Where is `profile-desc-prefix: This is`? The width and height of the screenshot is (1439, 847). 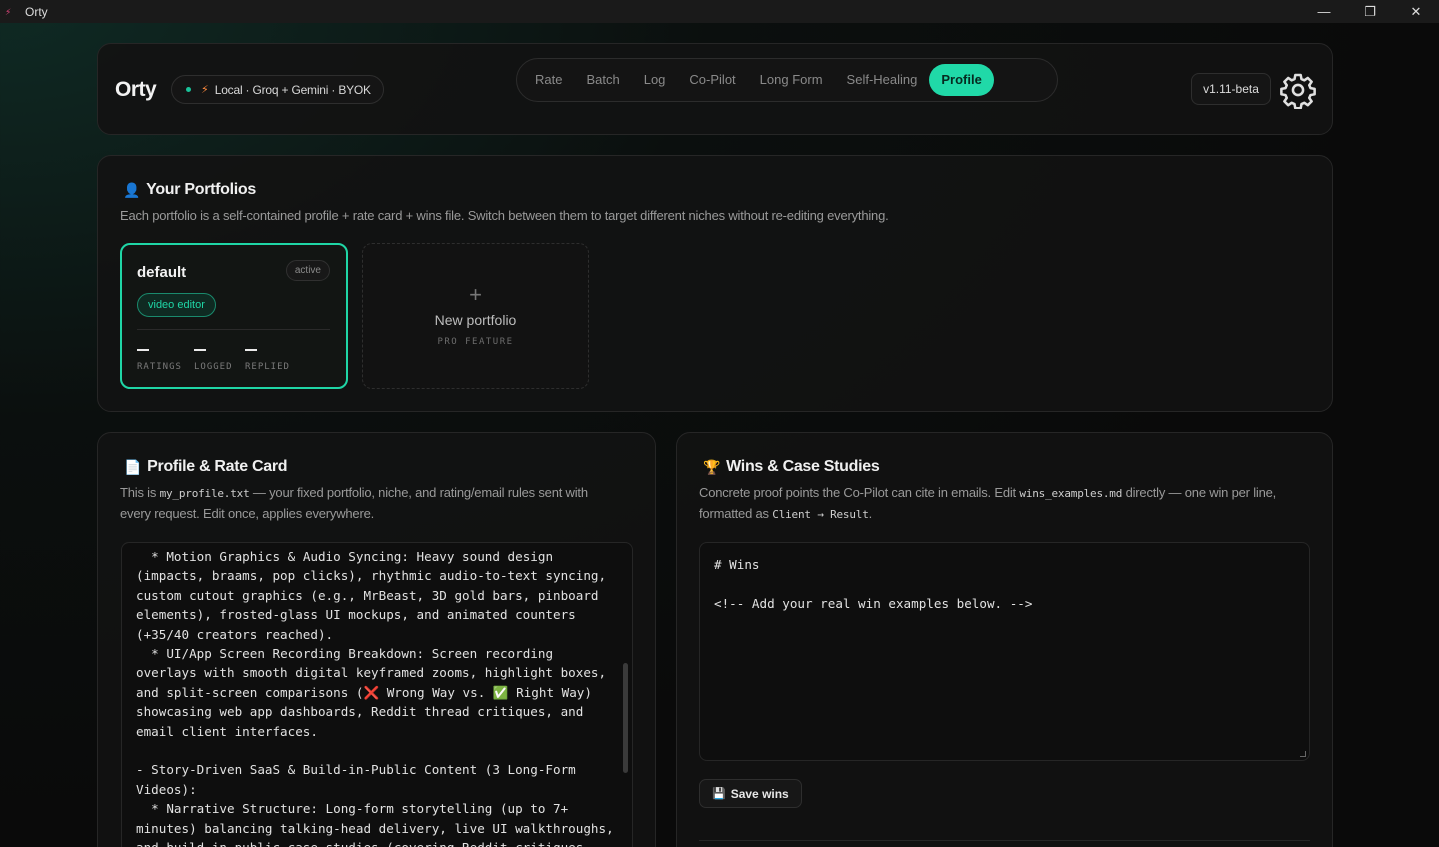 profile-desc-prefix: This is is located at coordinates (140, 492).